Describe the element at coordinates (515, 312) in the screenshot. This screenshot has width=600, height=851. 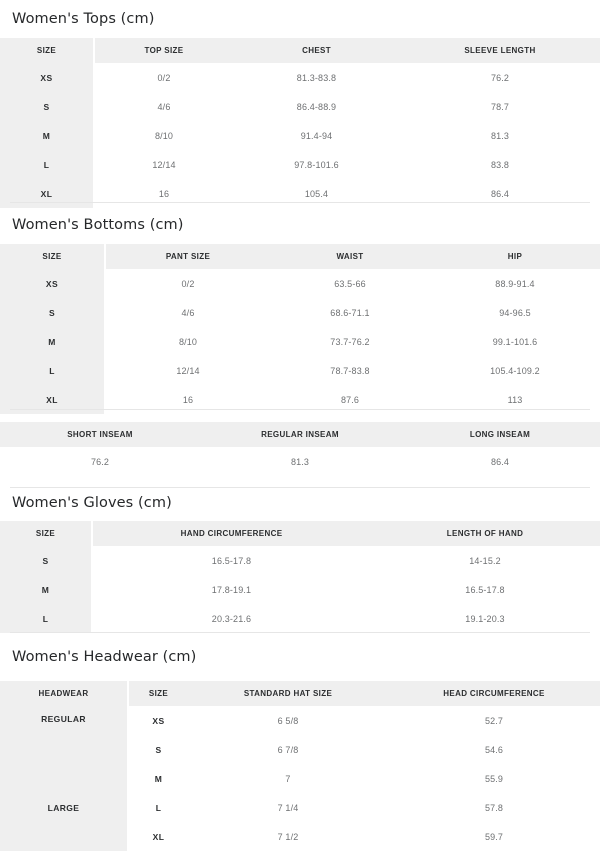
I see `cell-hip: 94-96.5` at that location.